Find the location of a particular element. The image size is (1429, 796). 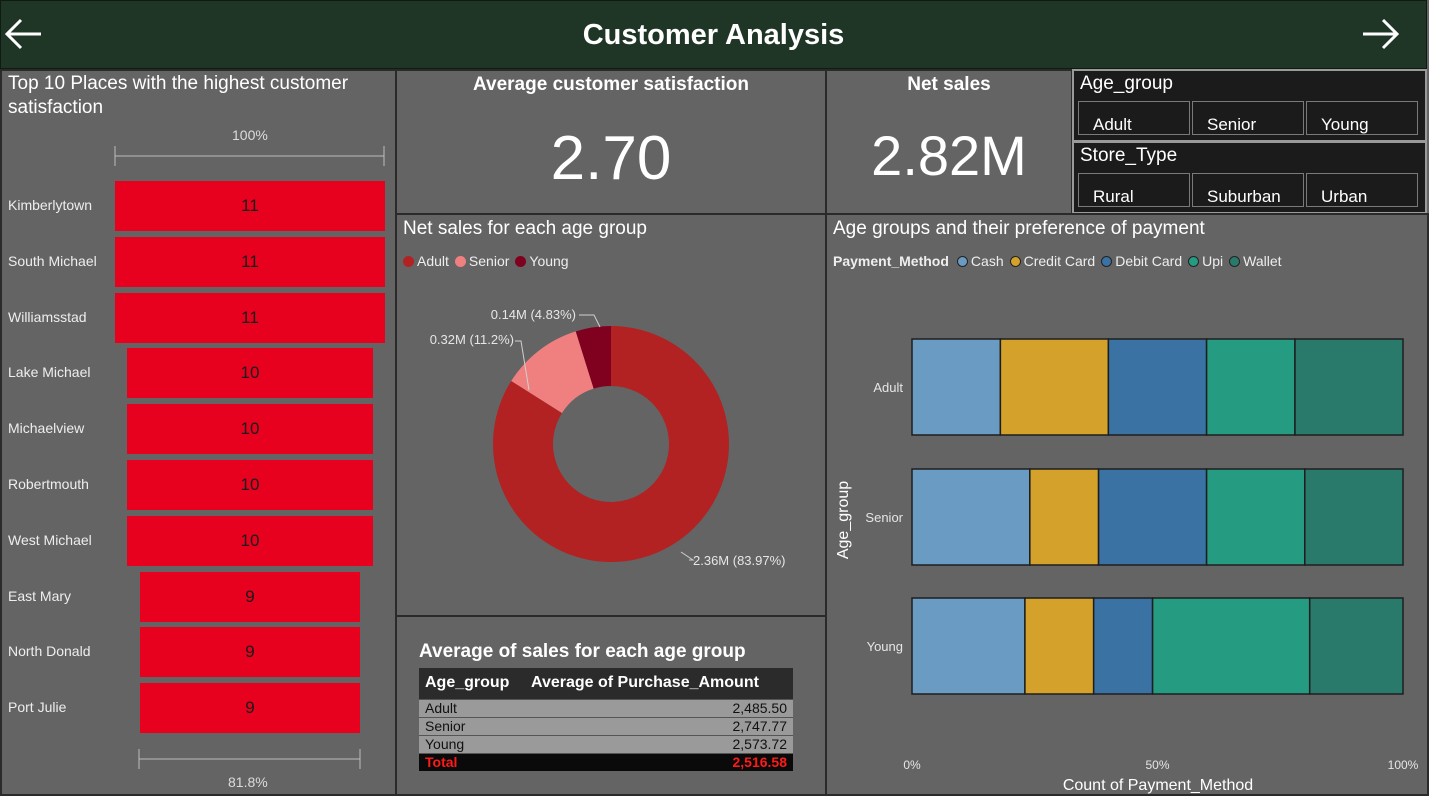

slicer-option-young: Young is located at coordinates (1362, 118).